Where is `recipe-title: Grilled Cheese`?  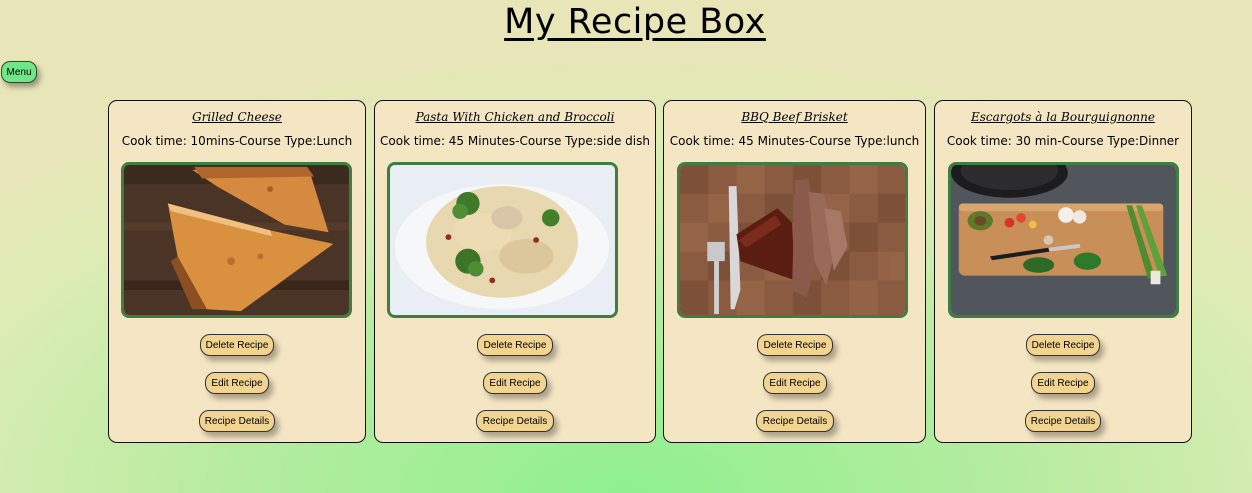
recipe-title: Grilled Cheese is located at coordinates (237, 117).